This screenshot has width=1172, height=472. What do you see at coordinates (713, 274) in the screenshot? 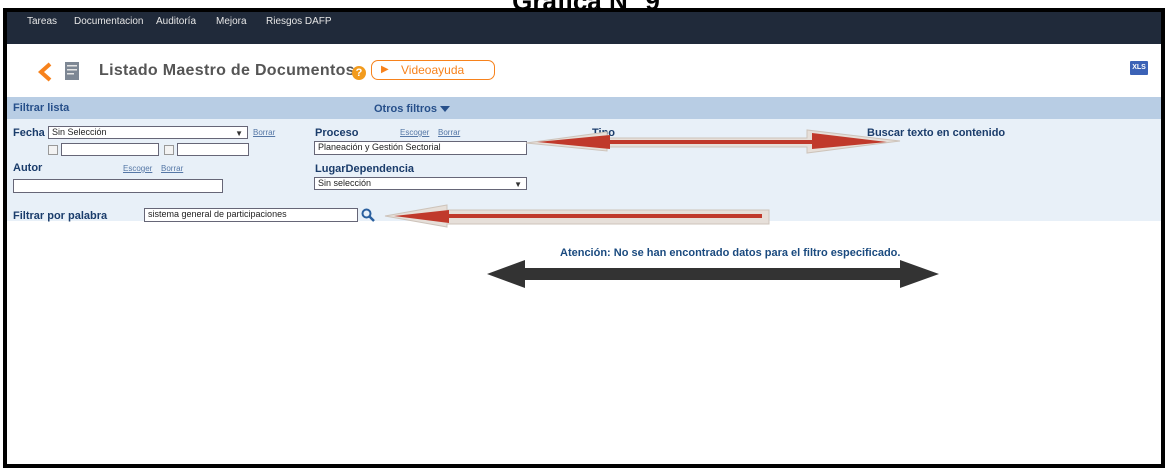
I see `annotation-double-arrow` at bounding box center [713, 274].